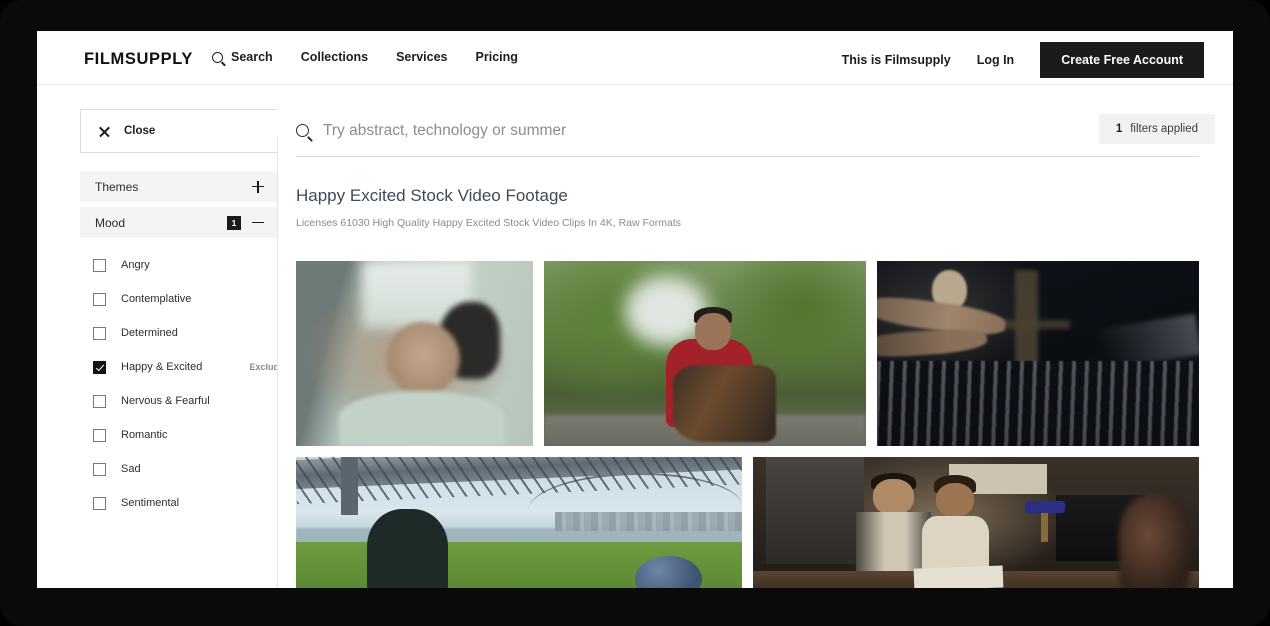  I want to click on facet-nervous-fearful: Nervous & Fearful, so click(185, 401).